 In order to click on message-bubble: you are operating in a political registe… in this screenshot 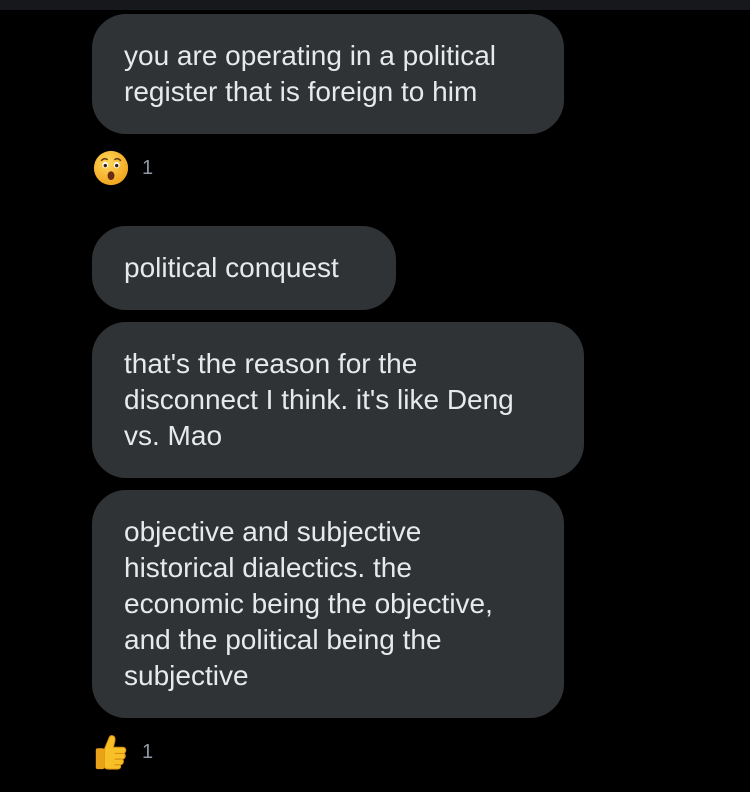, I will do `click(328, 74)`.